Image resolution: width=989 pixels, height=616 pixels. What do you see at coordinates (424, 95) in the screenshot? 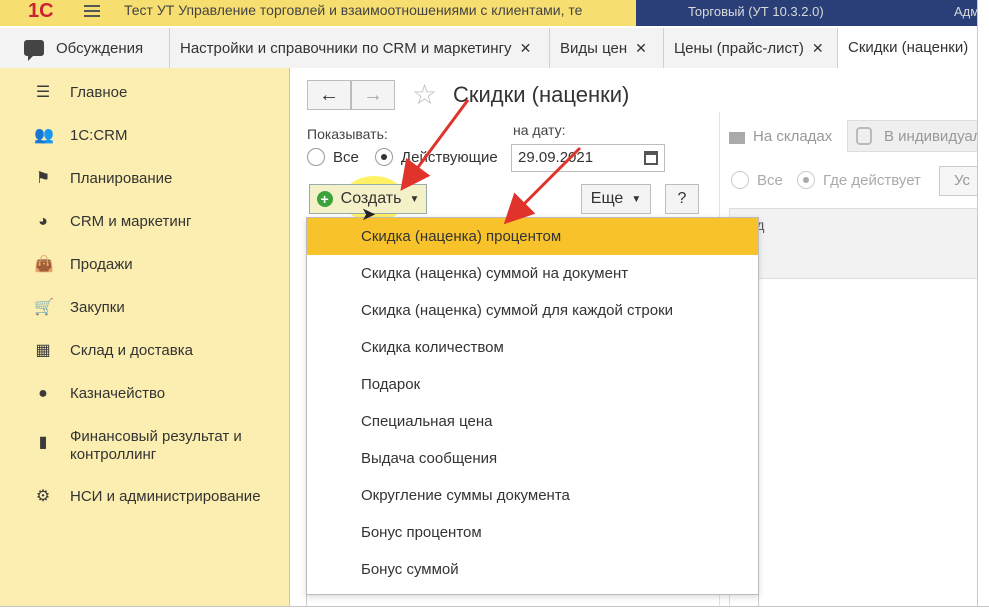
I see `favorite-star-icon: ☆` at bounding box center [424, 95].